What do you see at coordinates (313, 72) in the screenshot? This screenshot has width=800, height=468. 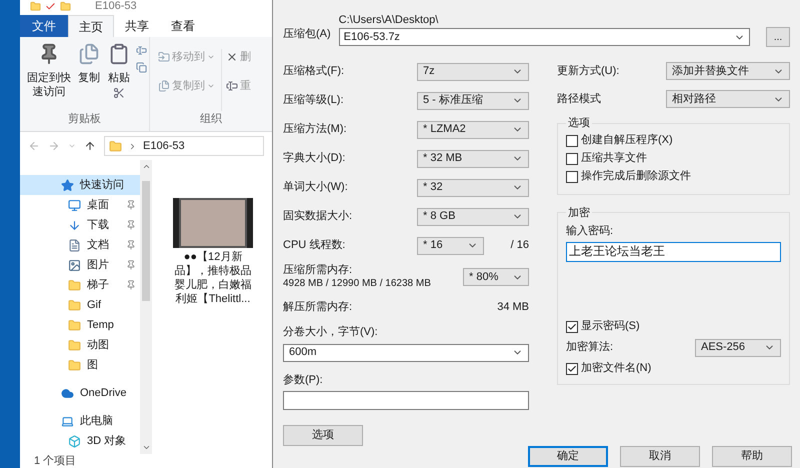 I see `field-label: 压缩格式(F):` at bounding box center [313, 72].